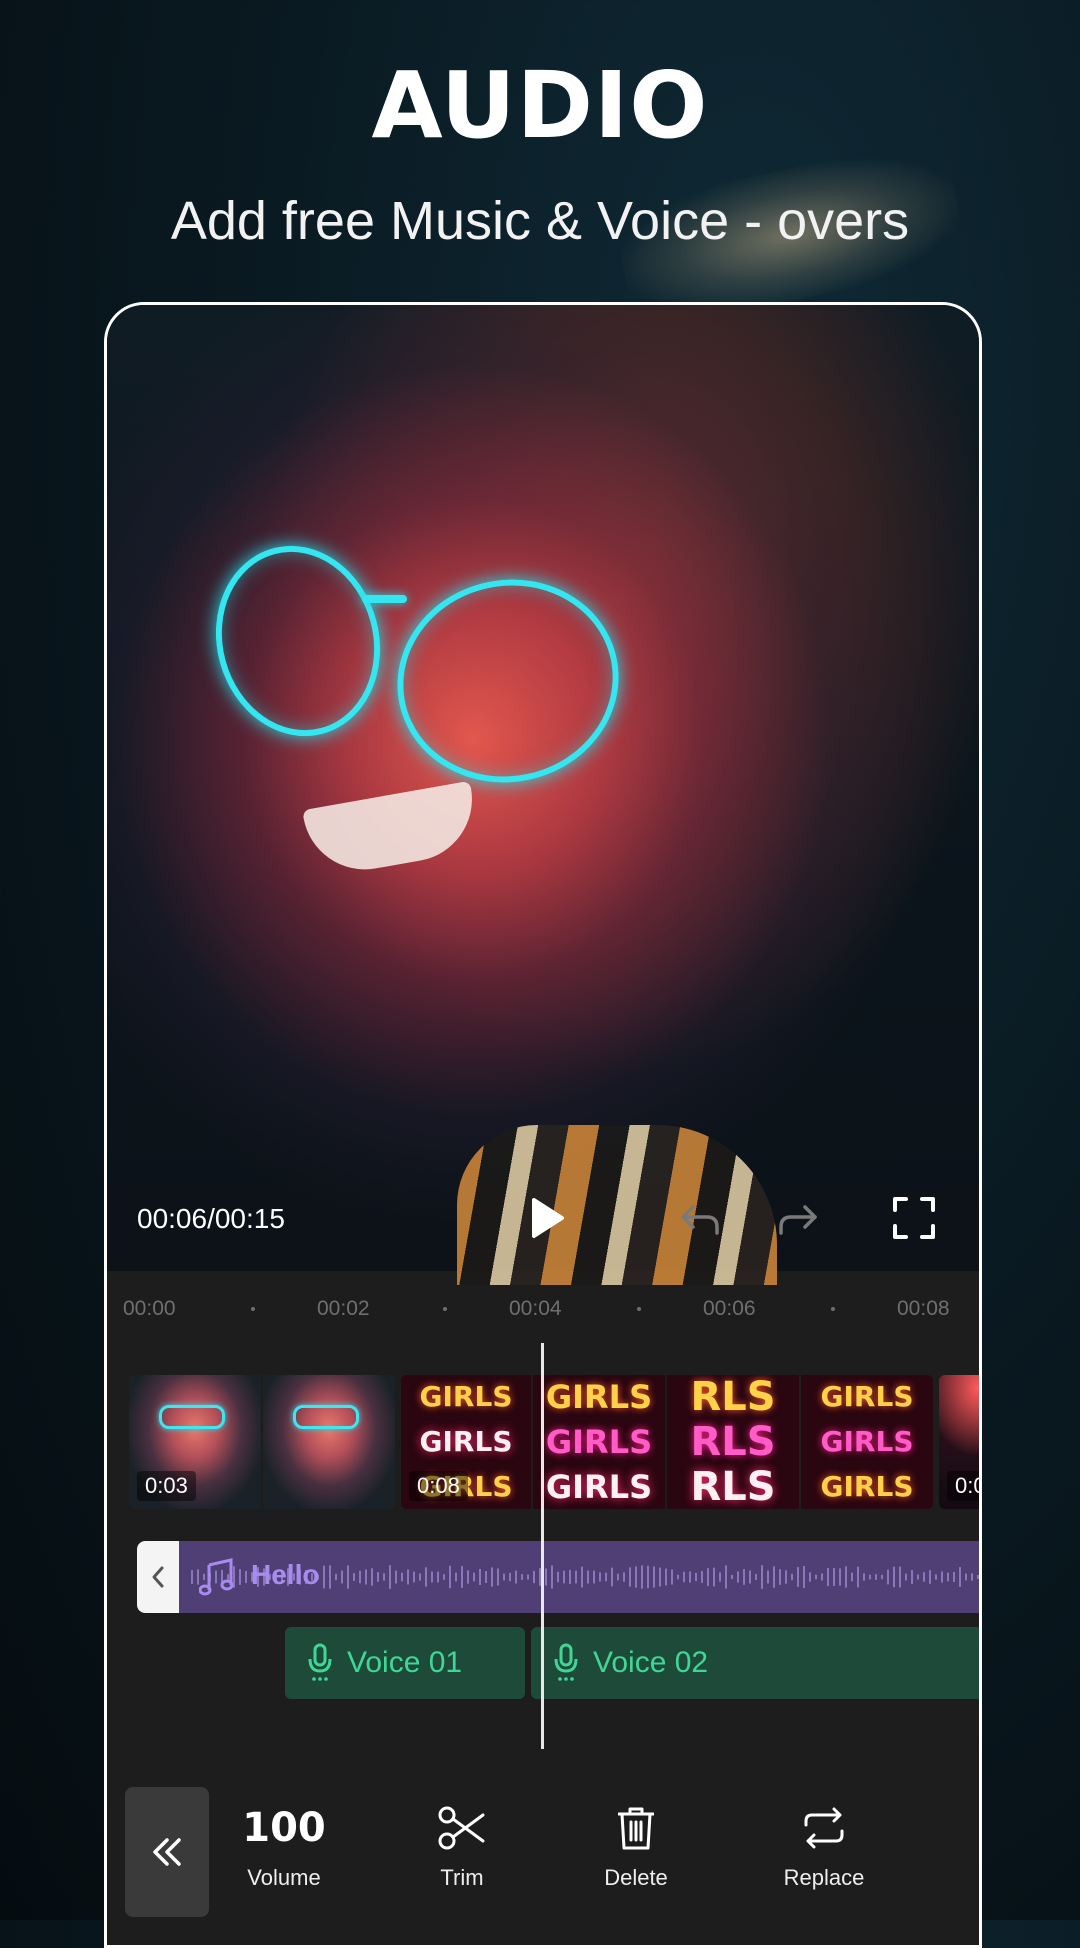 Image resolution: width=1080 pixels, height=1948 pixels. I want to click on trim-button: Trim, so click(462, 1847).